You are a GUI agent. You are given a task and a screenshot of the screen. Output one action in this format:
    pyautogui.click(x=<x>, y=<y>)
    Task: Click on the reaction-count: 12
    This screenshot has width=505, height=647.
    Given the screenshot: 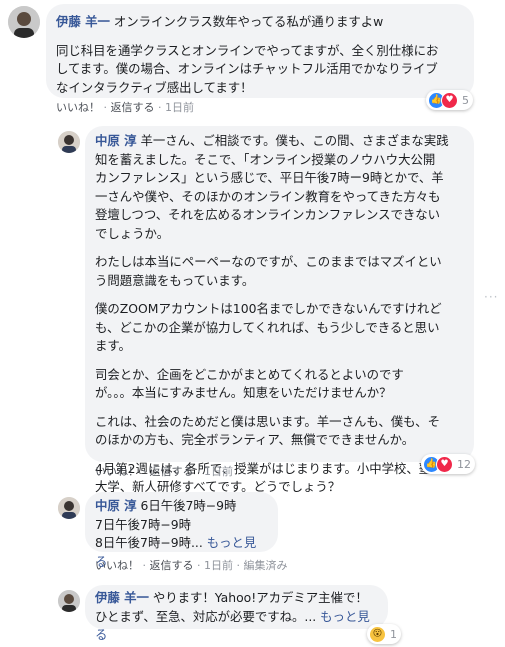 What is the action you would take?
    pyautogui.click(x=464, y=464)
    